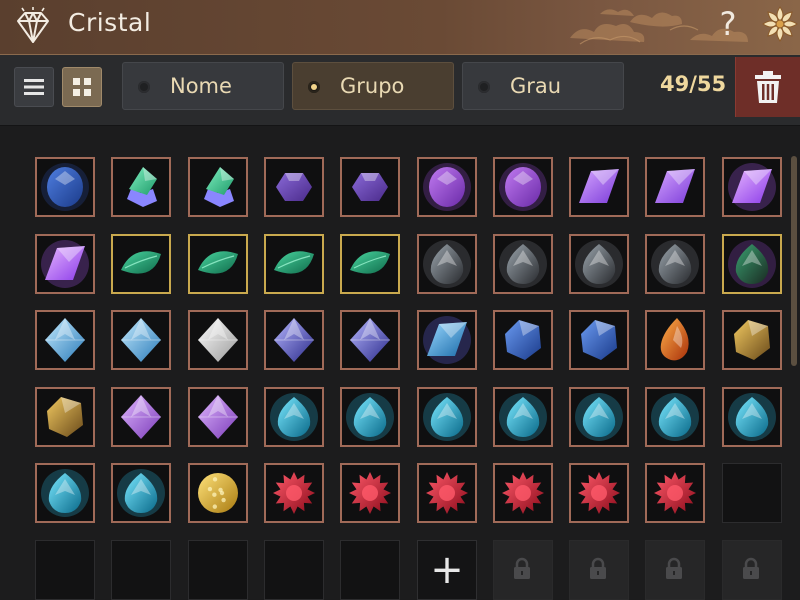 The image size is (800, 600). I want to click on diamond-silver-icon, so click(218, 340).